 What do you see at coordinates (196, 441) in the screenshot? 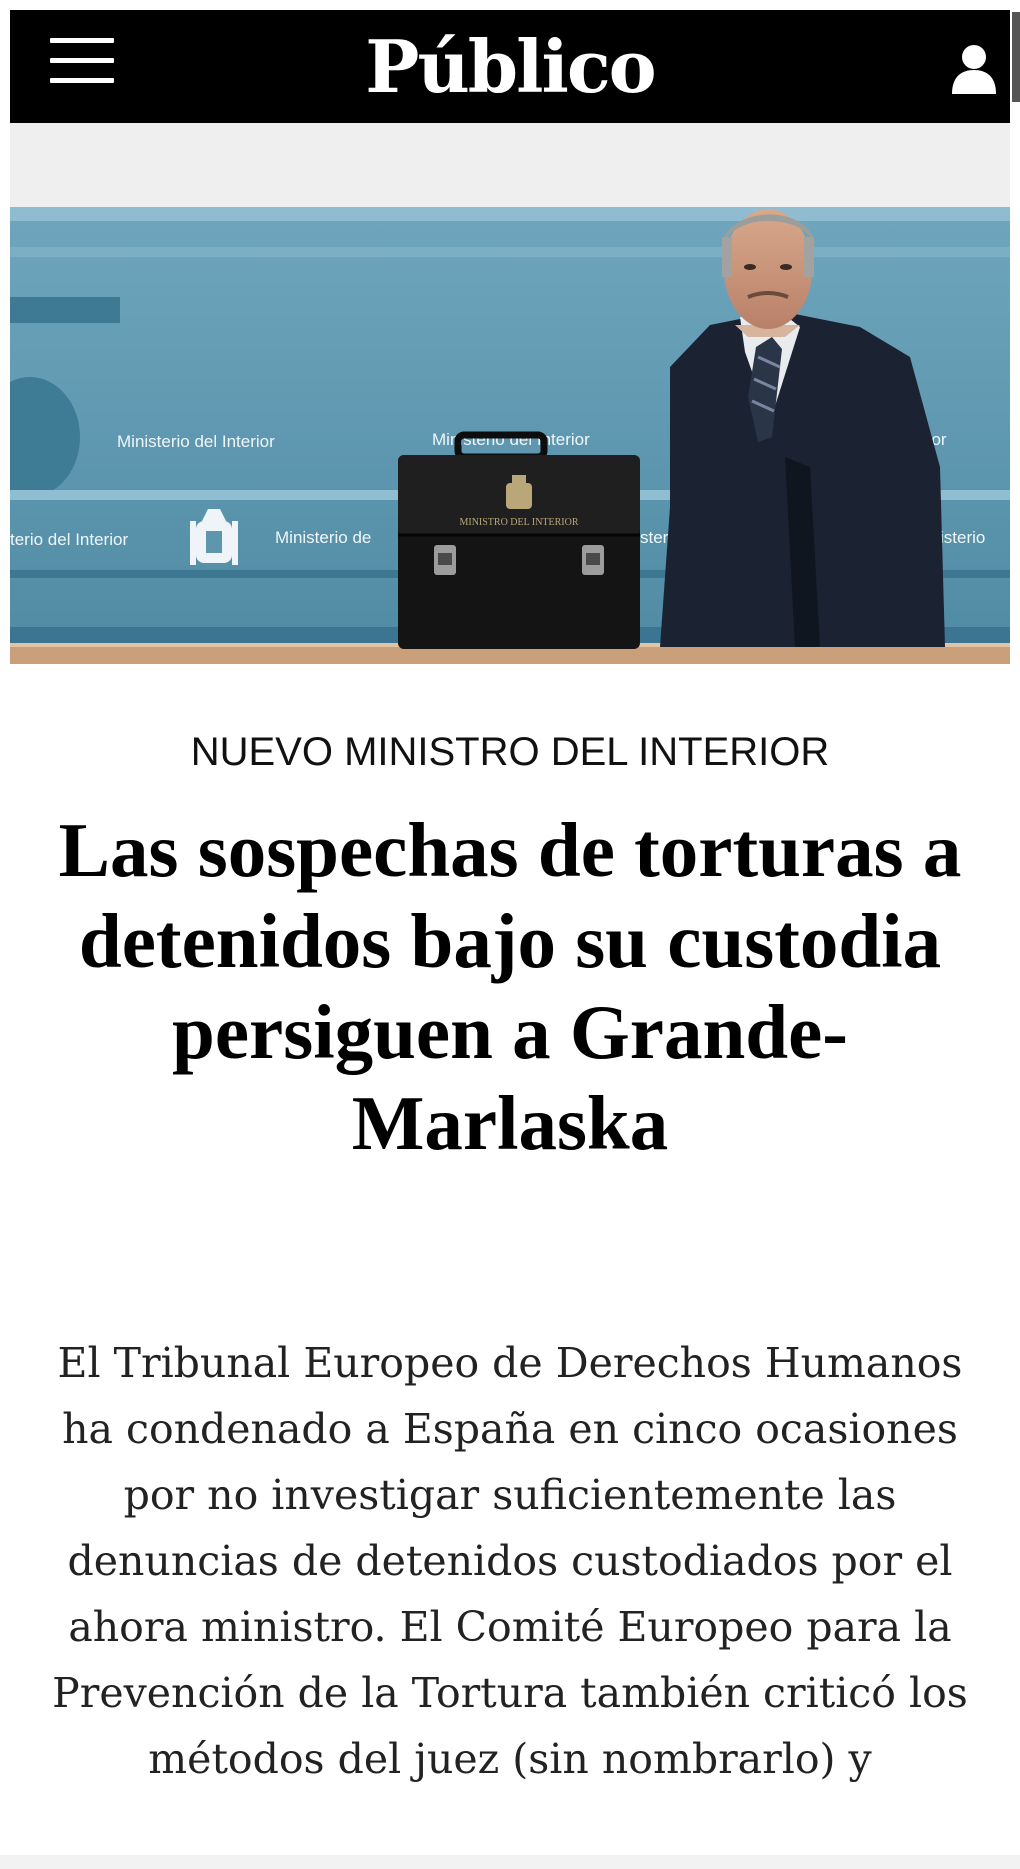
I see `backdrop-text: Ministerio del Interior` at bounding box center [196, 441].